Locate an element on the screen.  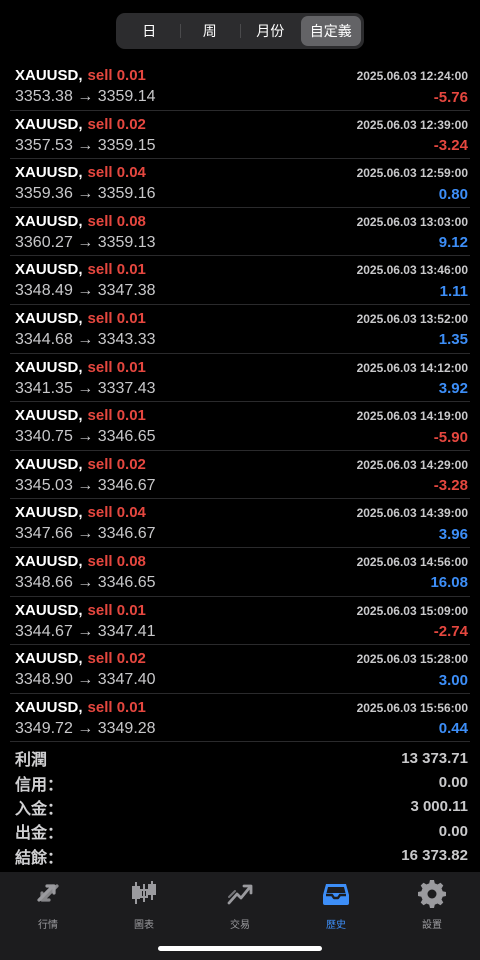
trade-profit: 0.44 is located at coordinates (453, 729).